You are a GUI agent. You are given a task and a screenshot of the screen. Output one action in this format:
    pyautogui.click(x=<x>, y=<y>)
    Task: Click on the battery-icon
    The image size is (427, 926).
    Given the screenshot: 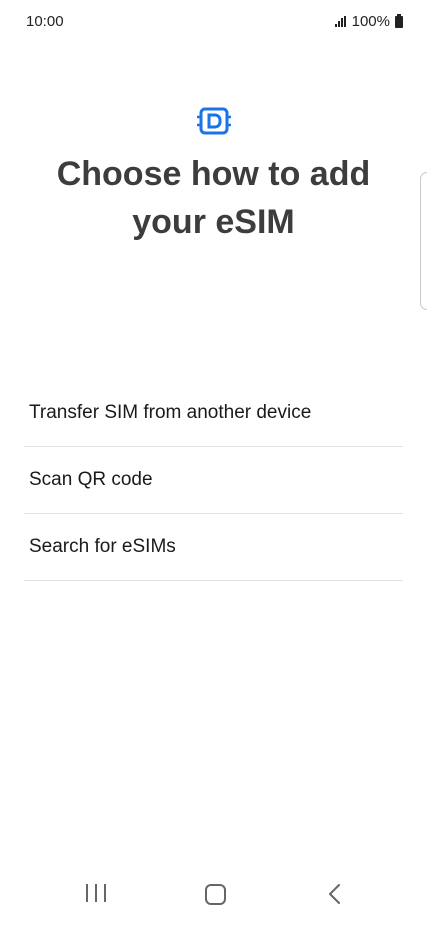 What is the action you would take?
    pyautogui.click(x=399, y=20)
    